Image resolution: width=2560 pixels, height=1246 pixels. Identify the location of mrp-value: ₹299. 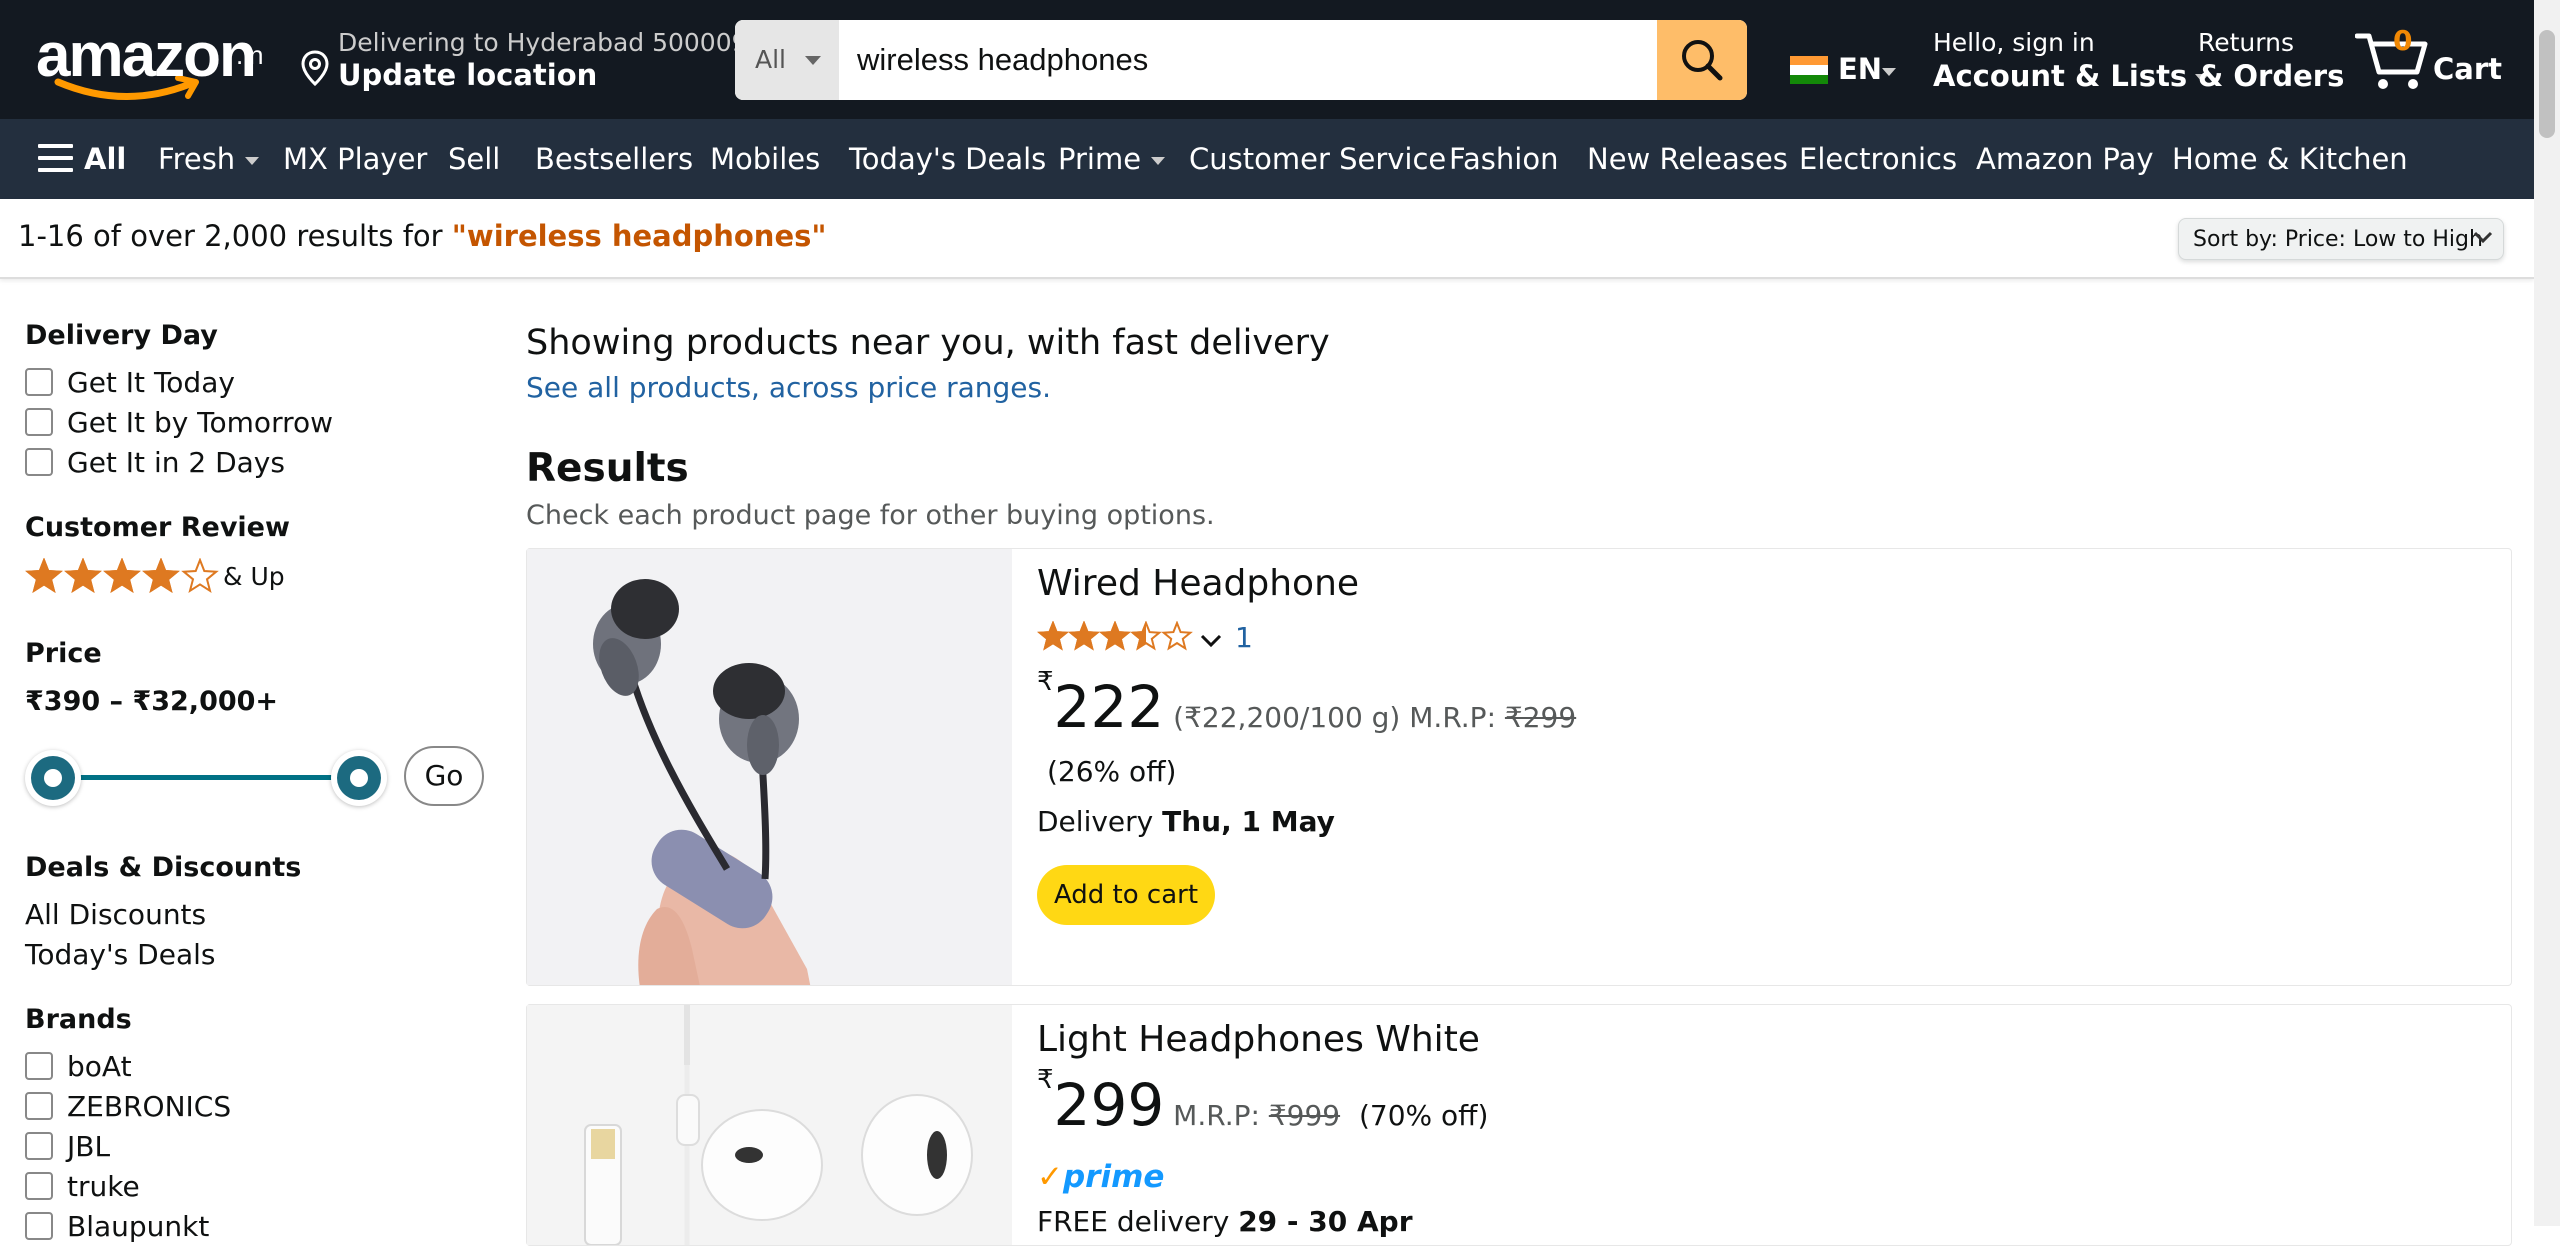
(1540, 717).